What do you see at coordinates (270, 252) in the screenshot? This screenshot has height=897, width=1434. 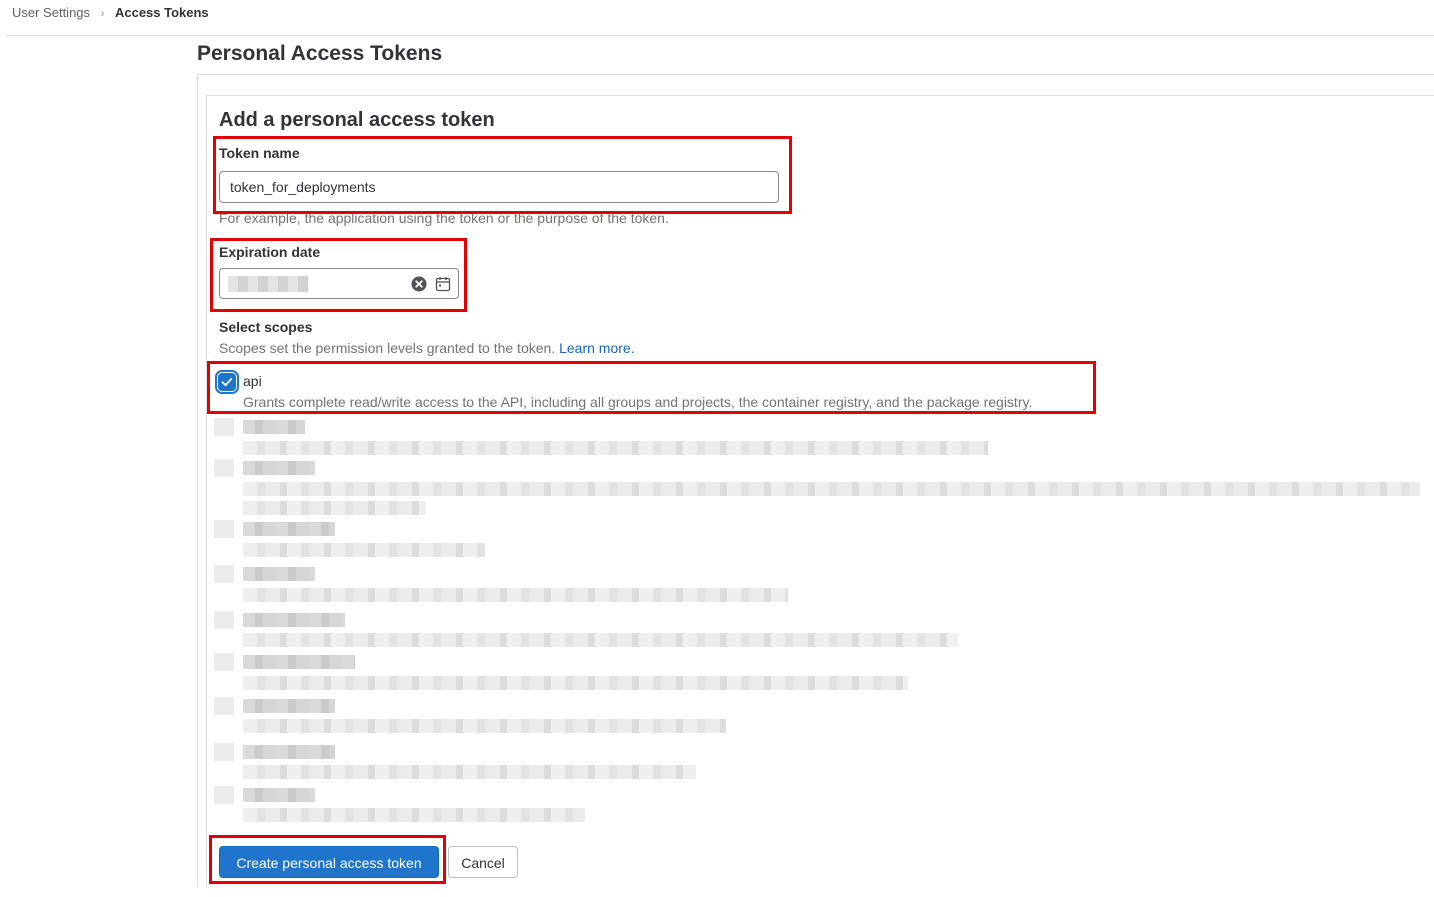 I see `expiration-date-label: Expiration date` at bounding box center [270, 252].